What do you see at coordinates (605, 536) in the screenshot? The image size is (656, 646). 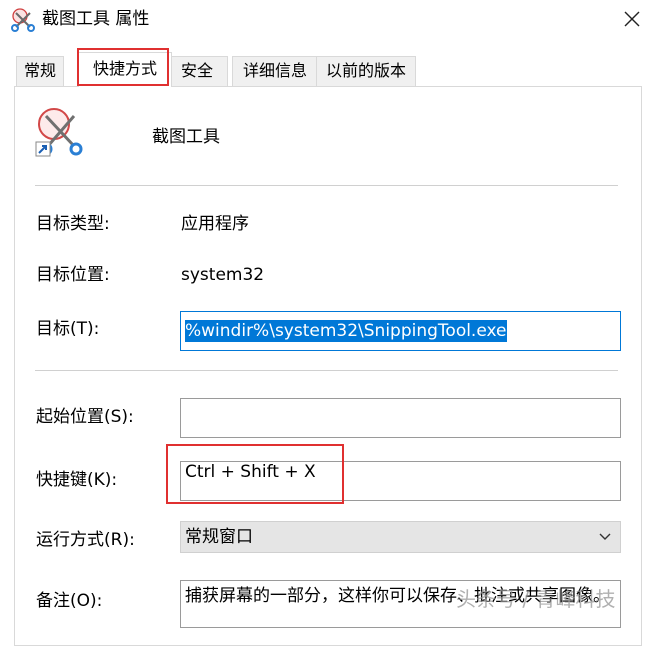 I see `chevron-down-icon` at bounding box center [605, 536].